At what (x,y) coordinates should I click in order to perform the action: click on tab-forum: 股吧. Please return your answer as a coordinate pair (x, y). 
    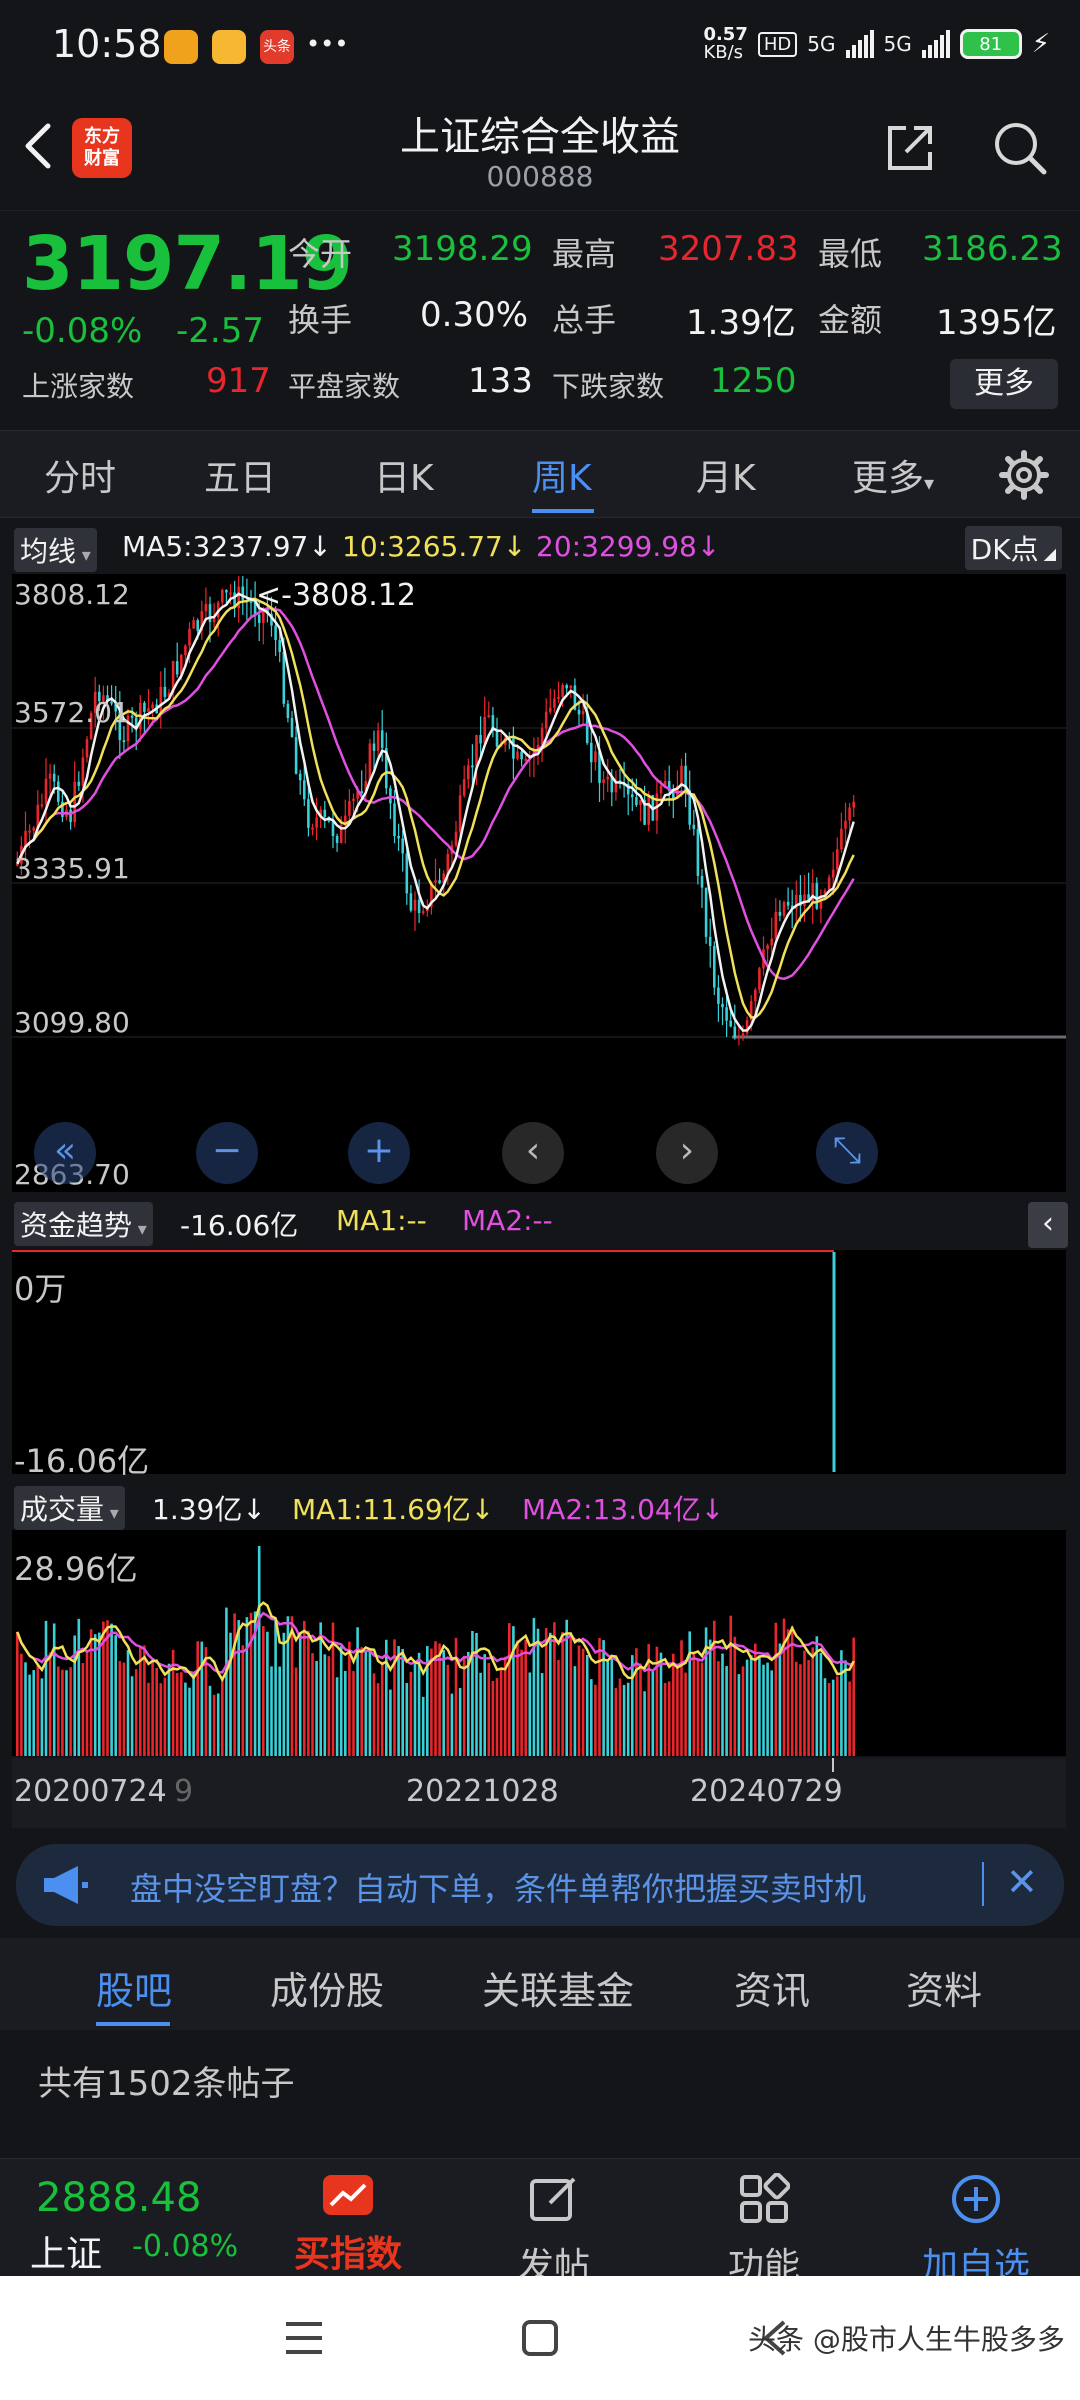
    Looking at the image, I should click on (134, 1987).